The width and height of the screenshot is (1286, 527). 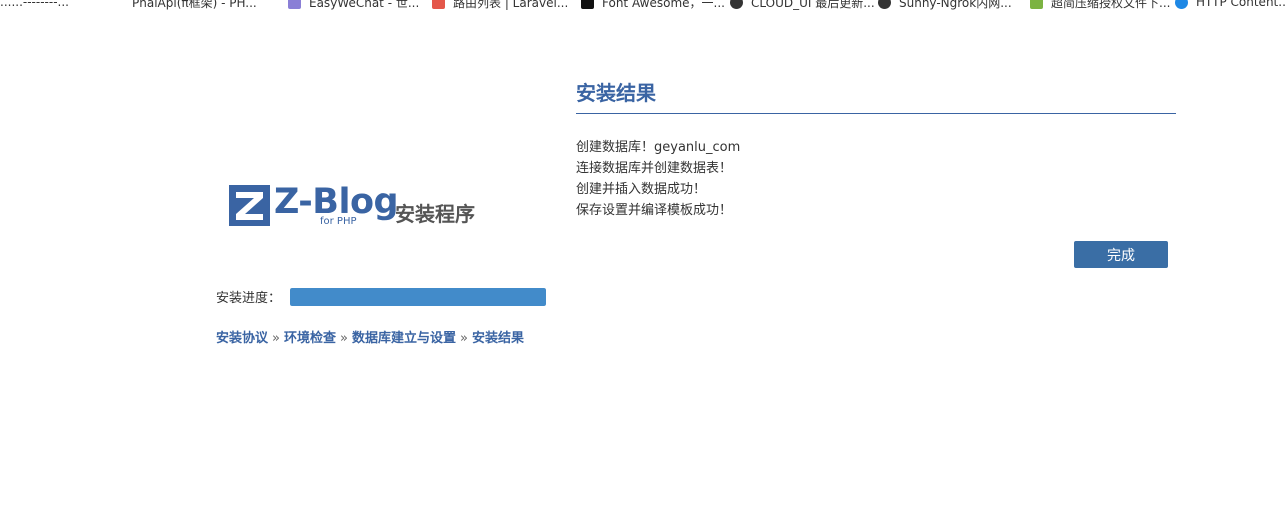 What do you see at coordinates (641, 189) in the screenshot?
I see `result-line: 创建并插入数据成功！` at bounding box center [641, 189].